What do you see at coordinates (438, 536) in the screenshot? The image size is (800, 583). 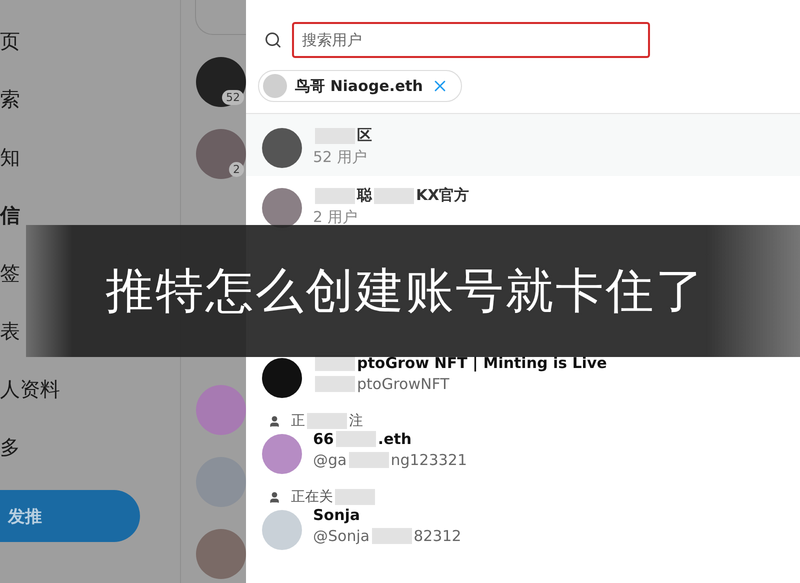 I see `user-handle: 82312` at bounding box center [438, 536].